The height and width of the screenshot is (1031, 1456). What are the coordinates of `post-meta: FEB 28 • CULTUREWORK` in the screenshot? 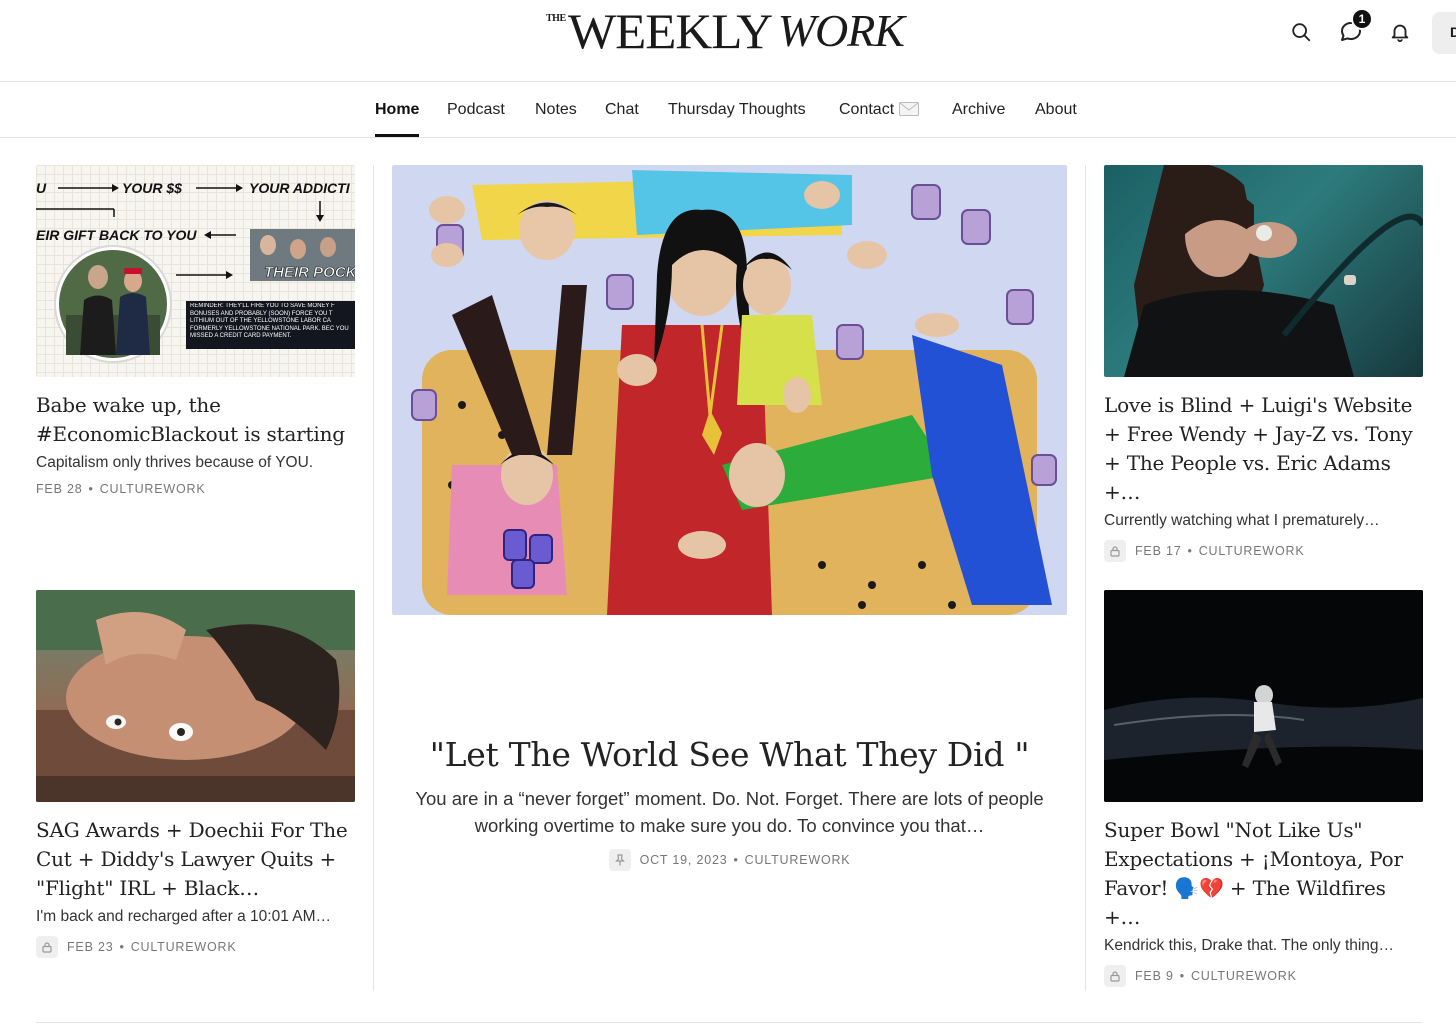 It's located at (195, 489).